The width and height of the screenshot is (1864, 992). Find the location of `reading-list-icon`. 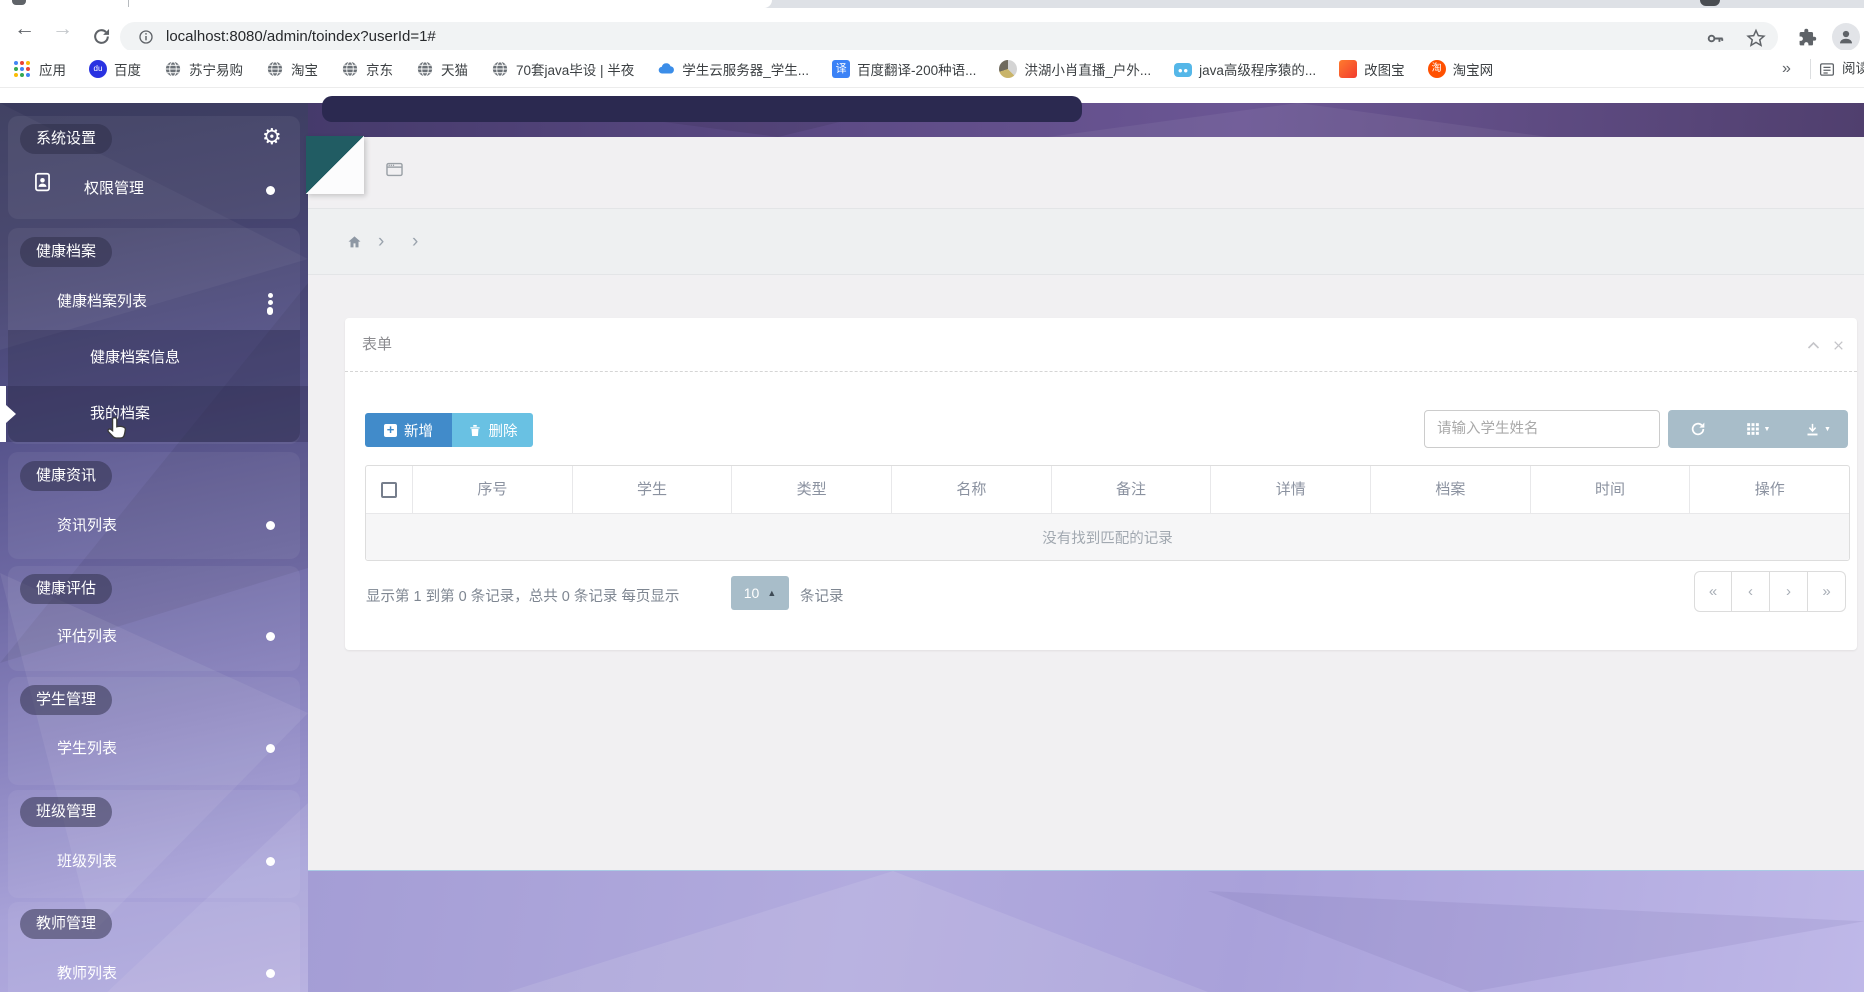

reading-list-icon is located at coordinates (1827, 69).